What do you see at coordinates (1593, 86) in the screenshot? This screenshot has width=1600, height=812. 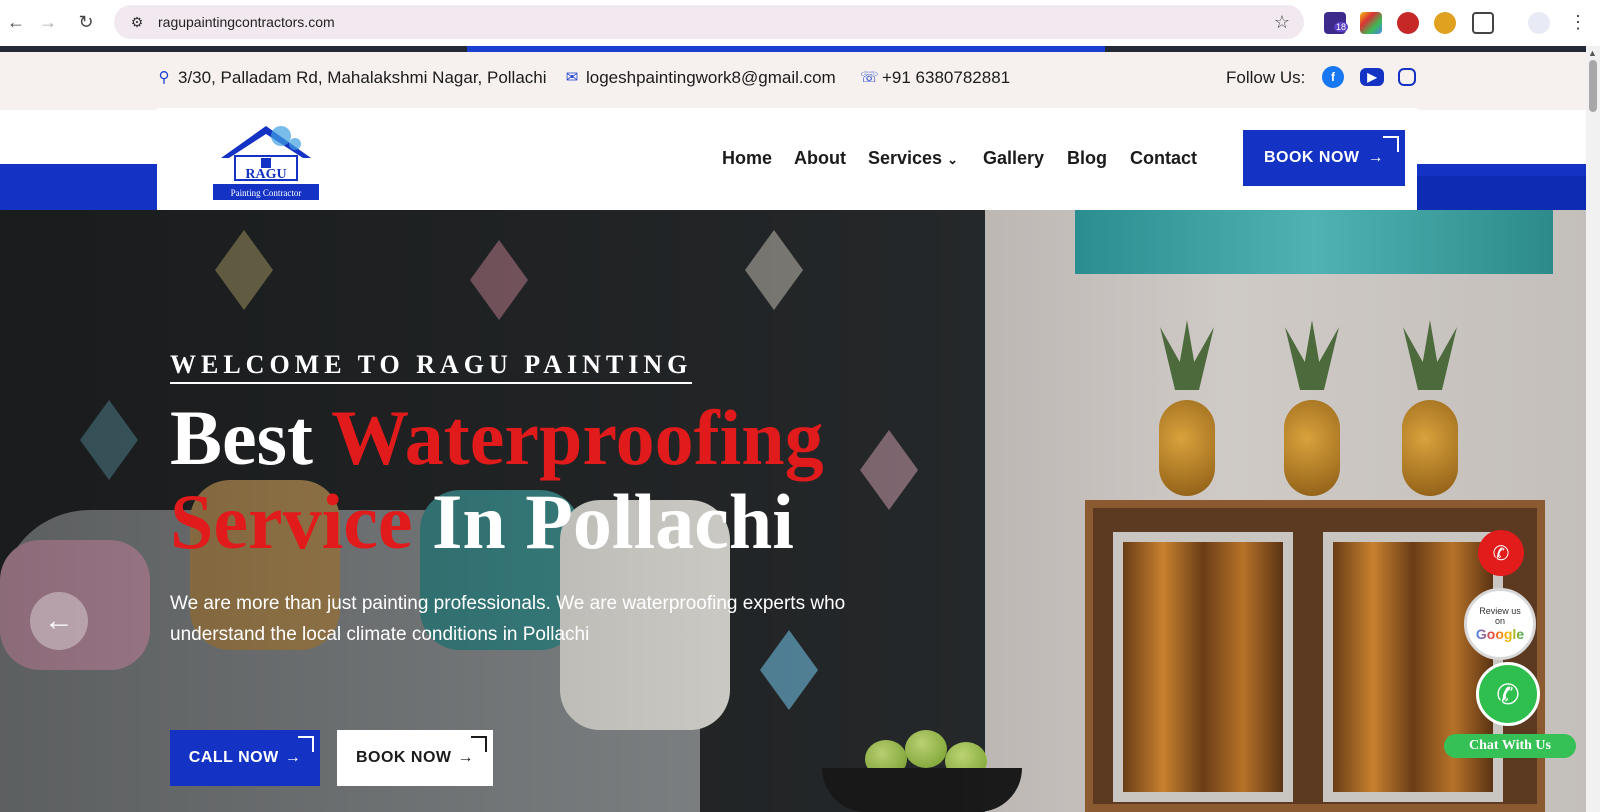 I see `scrollbar-thumb` at bounding box center [1593, 86].